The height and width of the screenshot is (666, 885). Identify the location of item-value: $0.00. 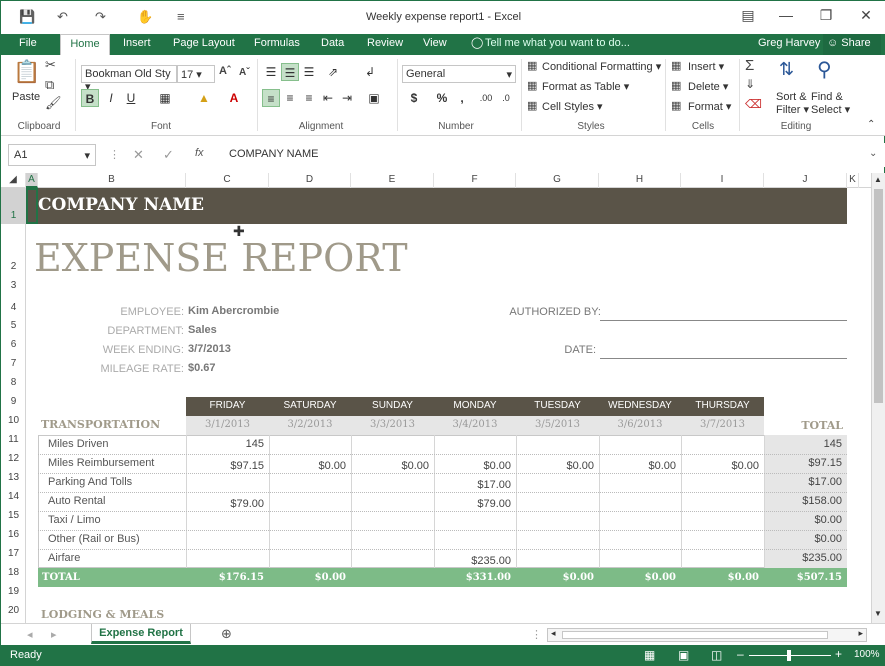
(720, 466).